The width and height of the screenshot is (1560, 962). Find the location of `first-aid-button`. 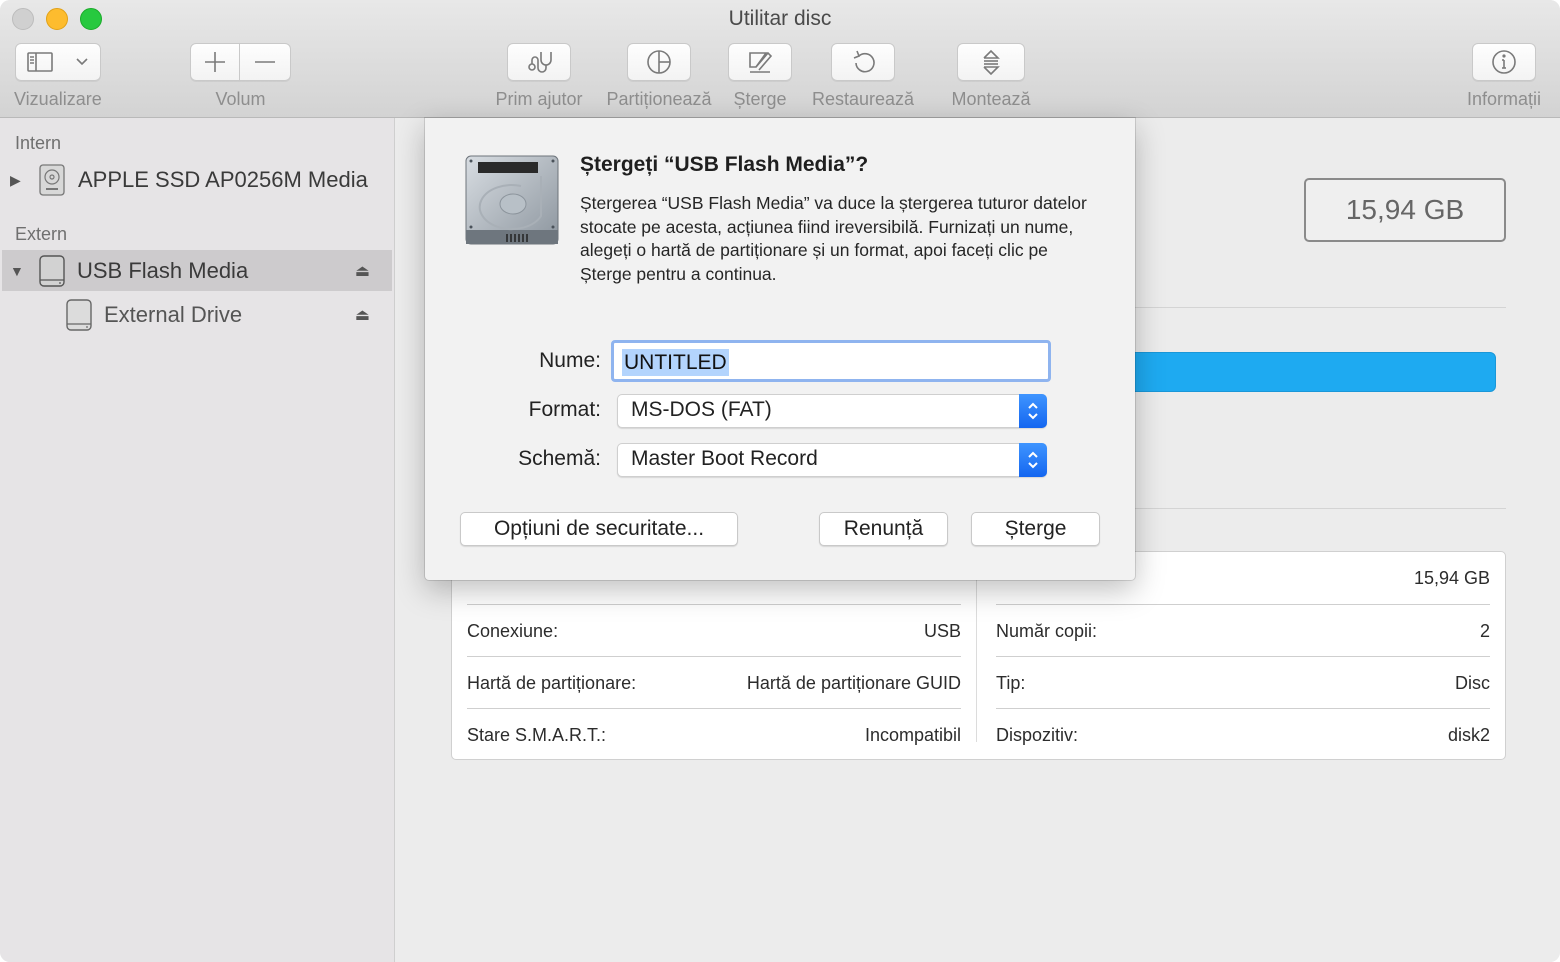

first-aid-button is located at coordinates (539, 62).